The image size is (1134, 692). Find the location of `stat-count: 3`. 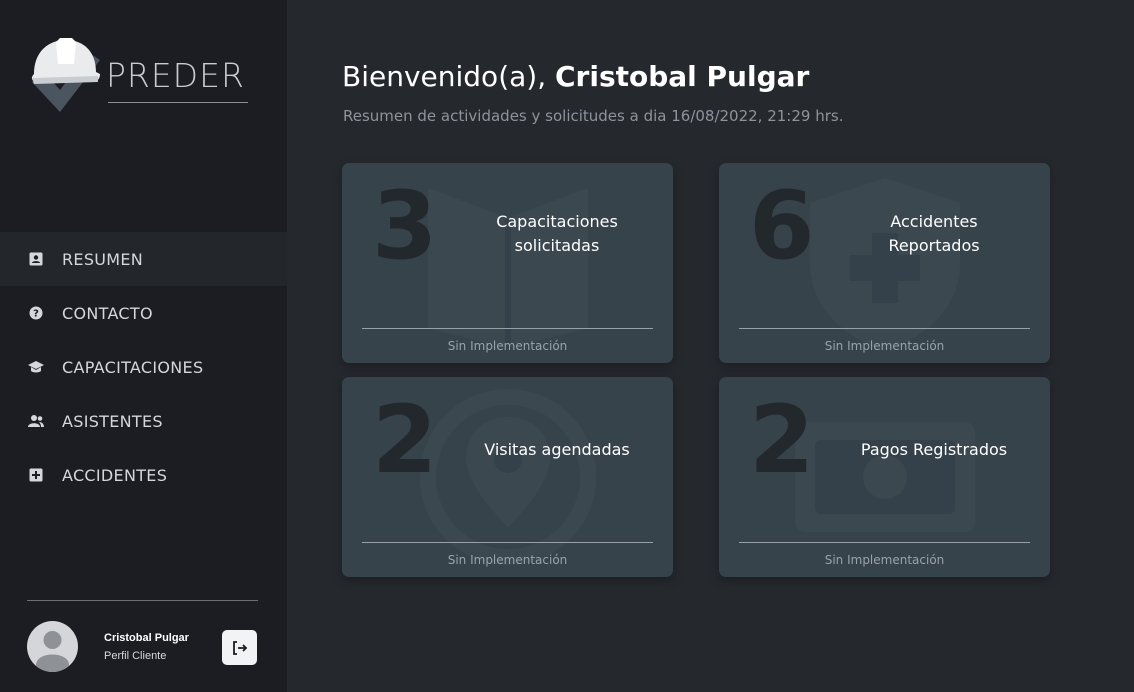

stat-count: 3 is located at coordinates (405, 226).